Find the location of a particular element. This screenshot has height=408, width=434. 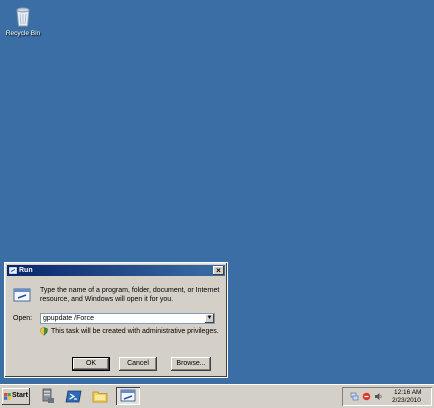

start-button: Start is located at coordinates (16, 396).